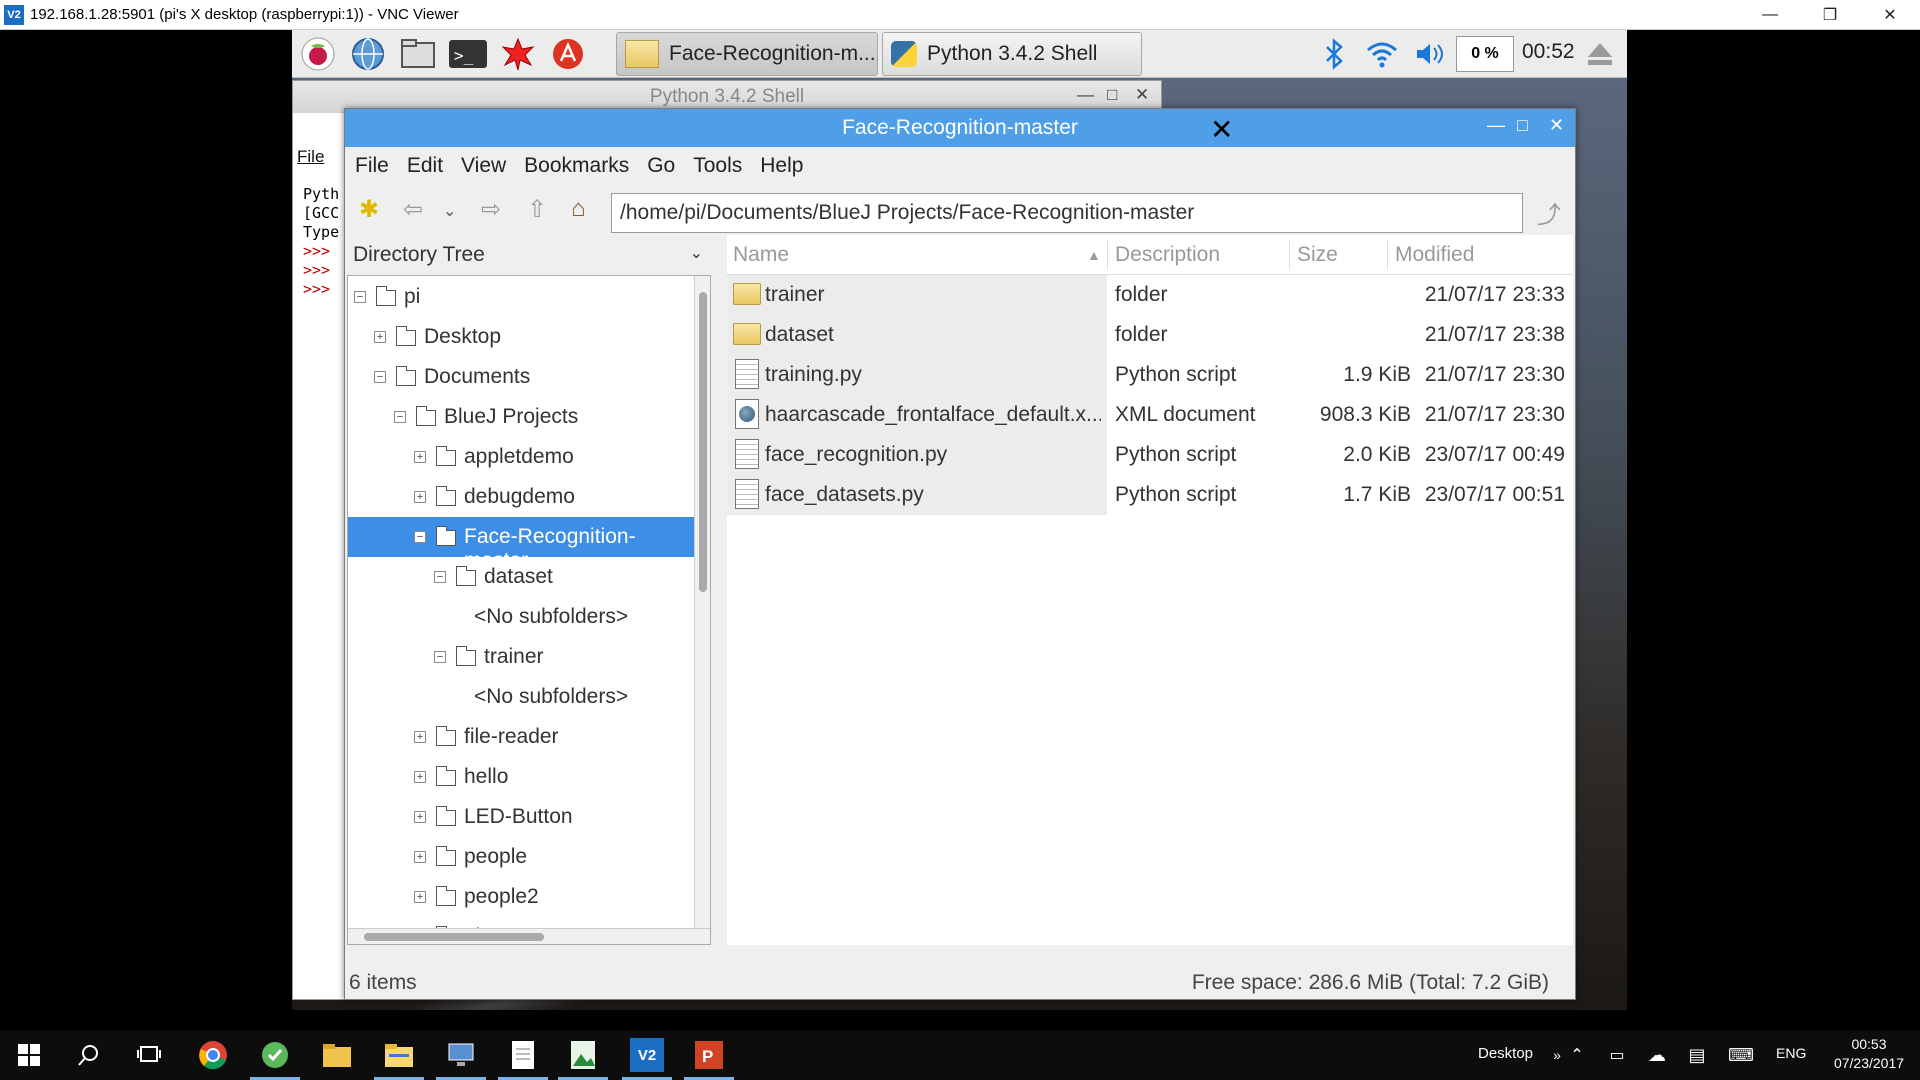 The width and height of the screenshot is (1920, 1080). What do you see at coordinates (522, 497) in the screenshot?
I see `tree-item: + debugdemo` at bounding box center [522, 497].